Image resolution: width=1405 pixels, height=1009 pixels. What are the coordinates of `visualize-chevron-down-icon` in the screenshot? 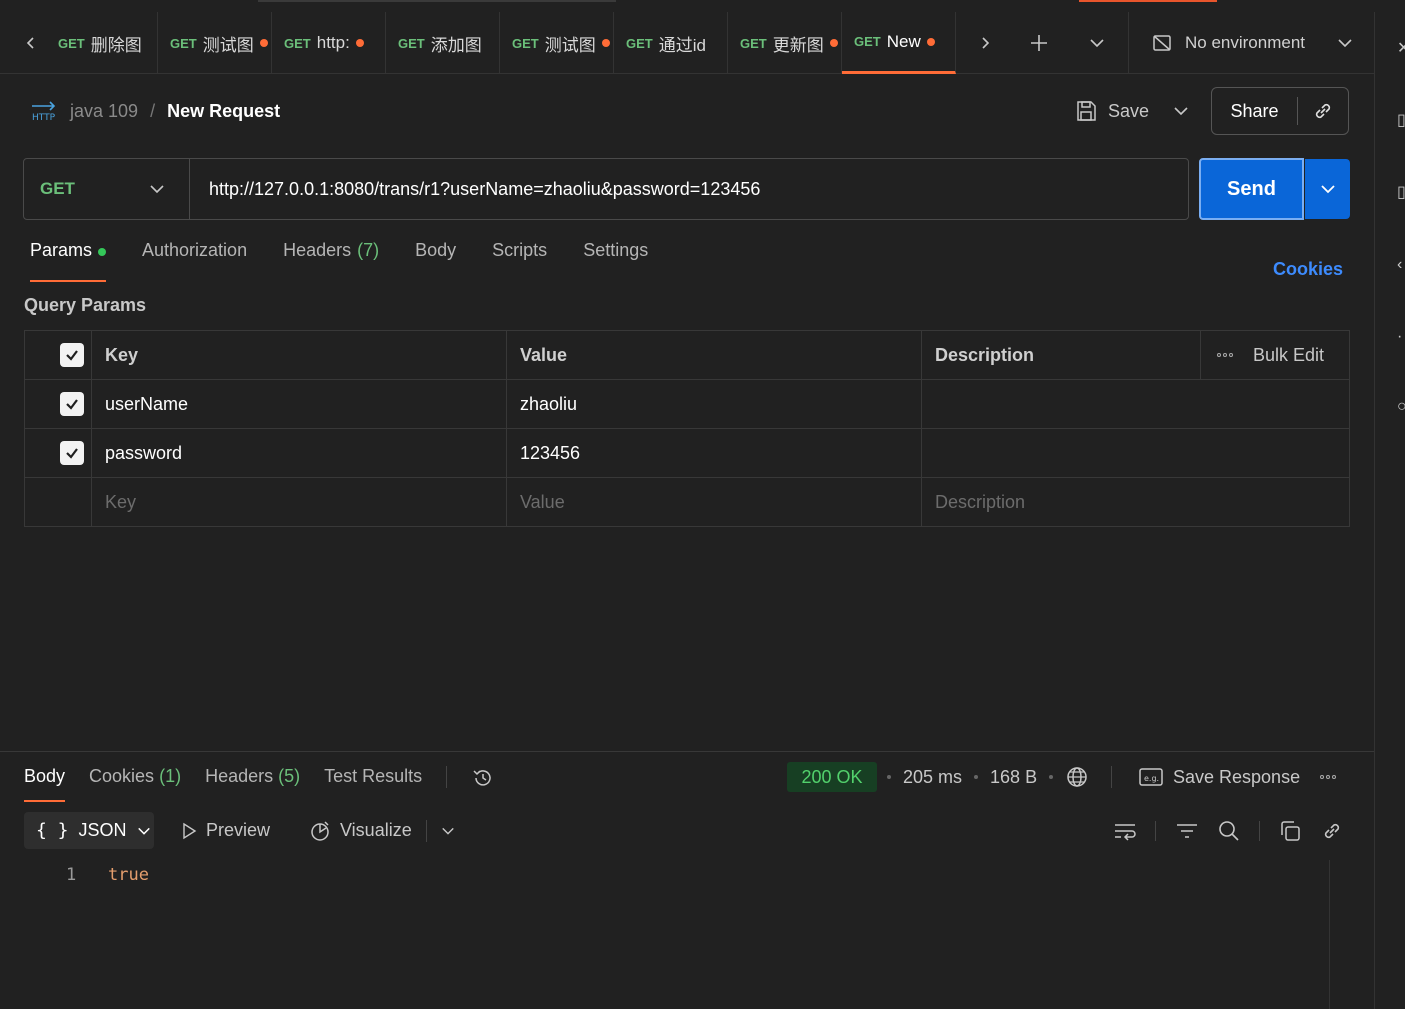 It's located at (448, 831).